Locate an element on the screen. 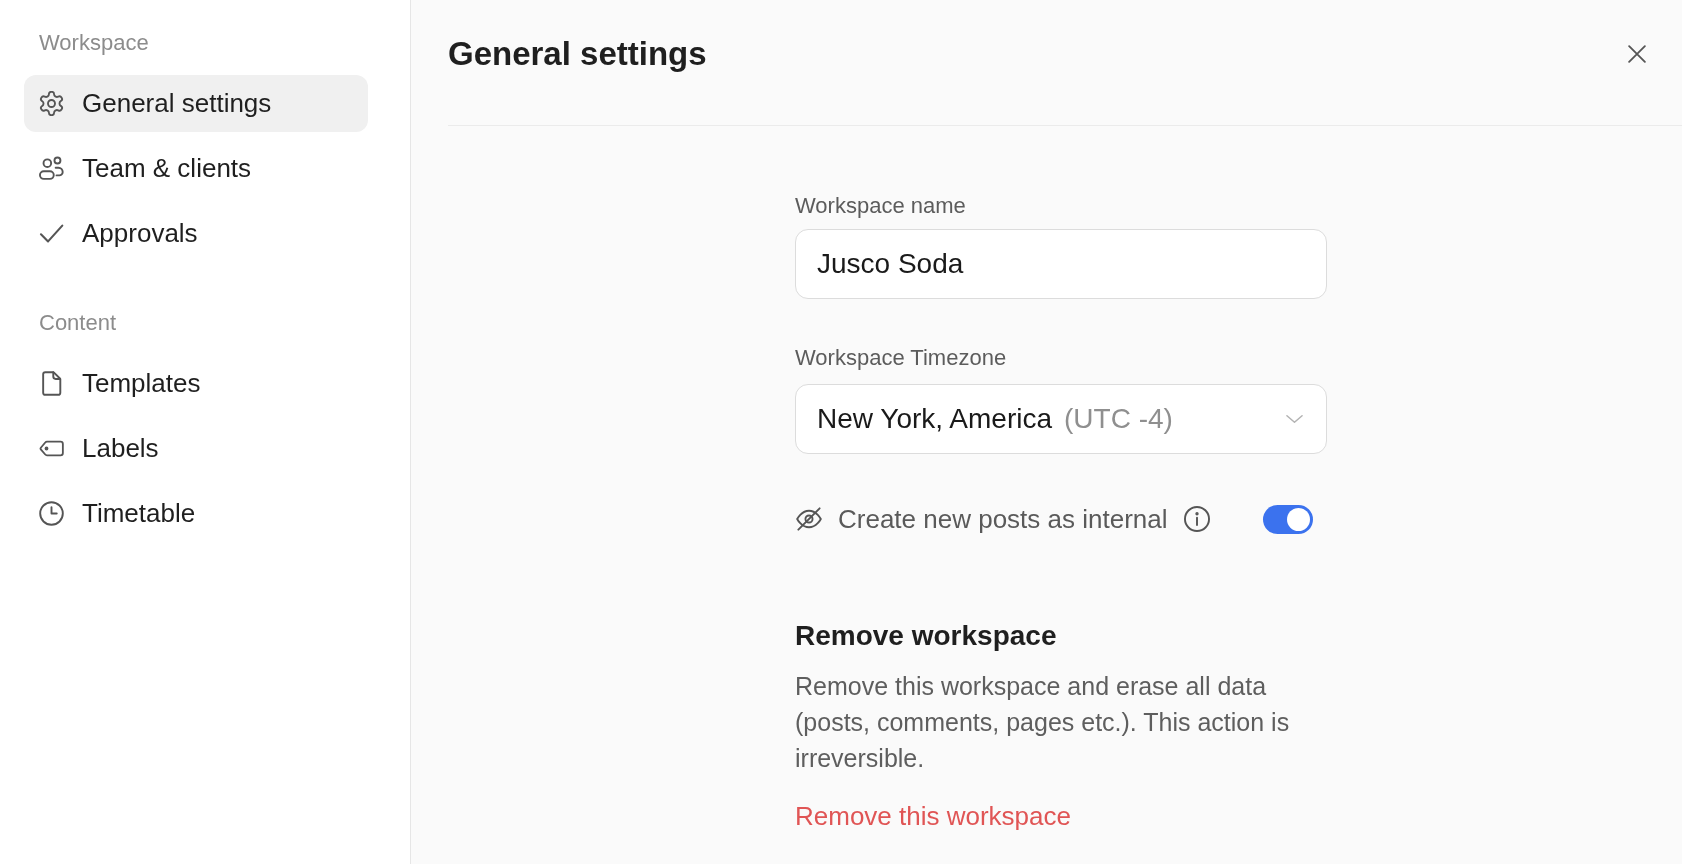  close-button is located at coordinates (1637, 54).